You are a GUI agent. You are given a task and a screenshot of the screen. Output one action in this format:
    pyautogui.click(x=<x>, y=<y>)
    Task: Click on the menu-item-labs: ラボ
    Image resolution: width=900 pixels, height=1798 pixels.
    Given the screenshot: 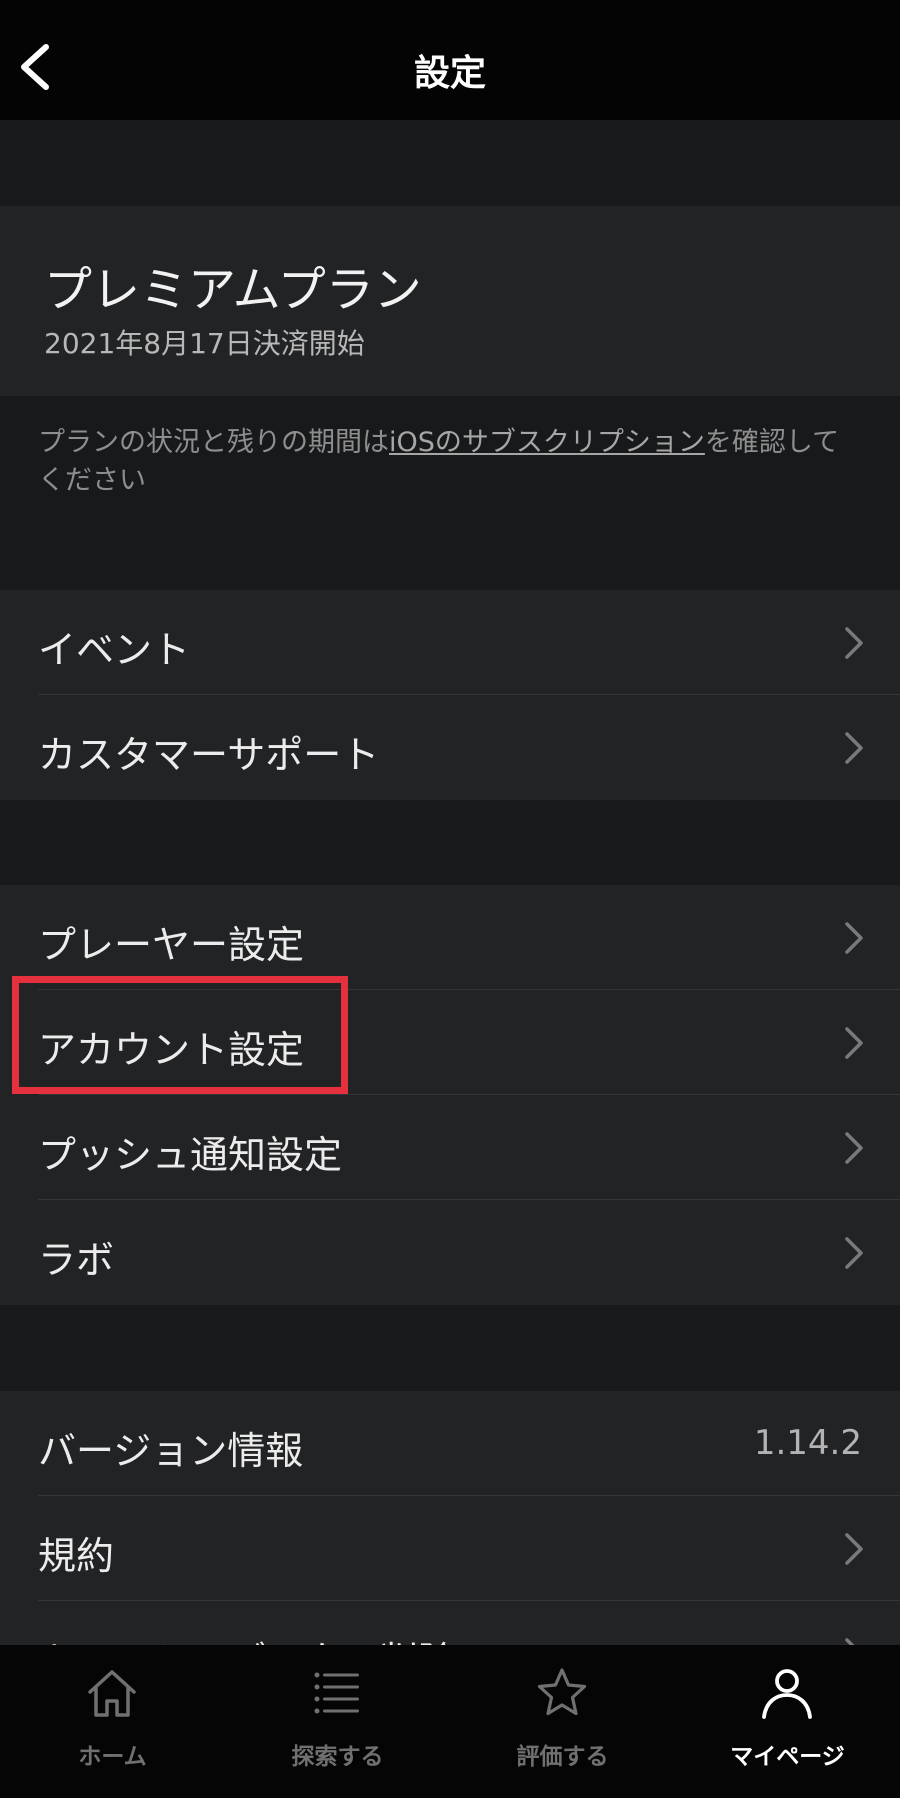 What is the action you would take?
    pyautogui.click(x=450, y=1252)
    